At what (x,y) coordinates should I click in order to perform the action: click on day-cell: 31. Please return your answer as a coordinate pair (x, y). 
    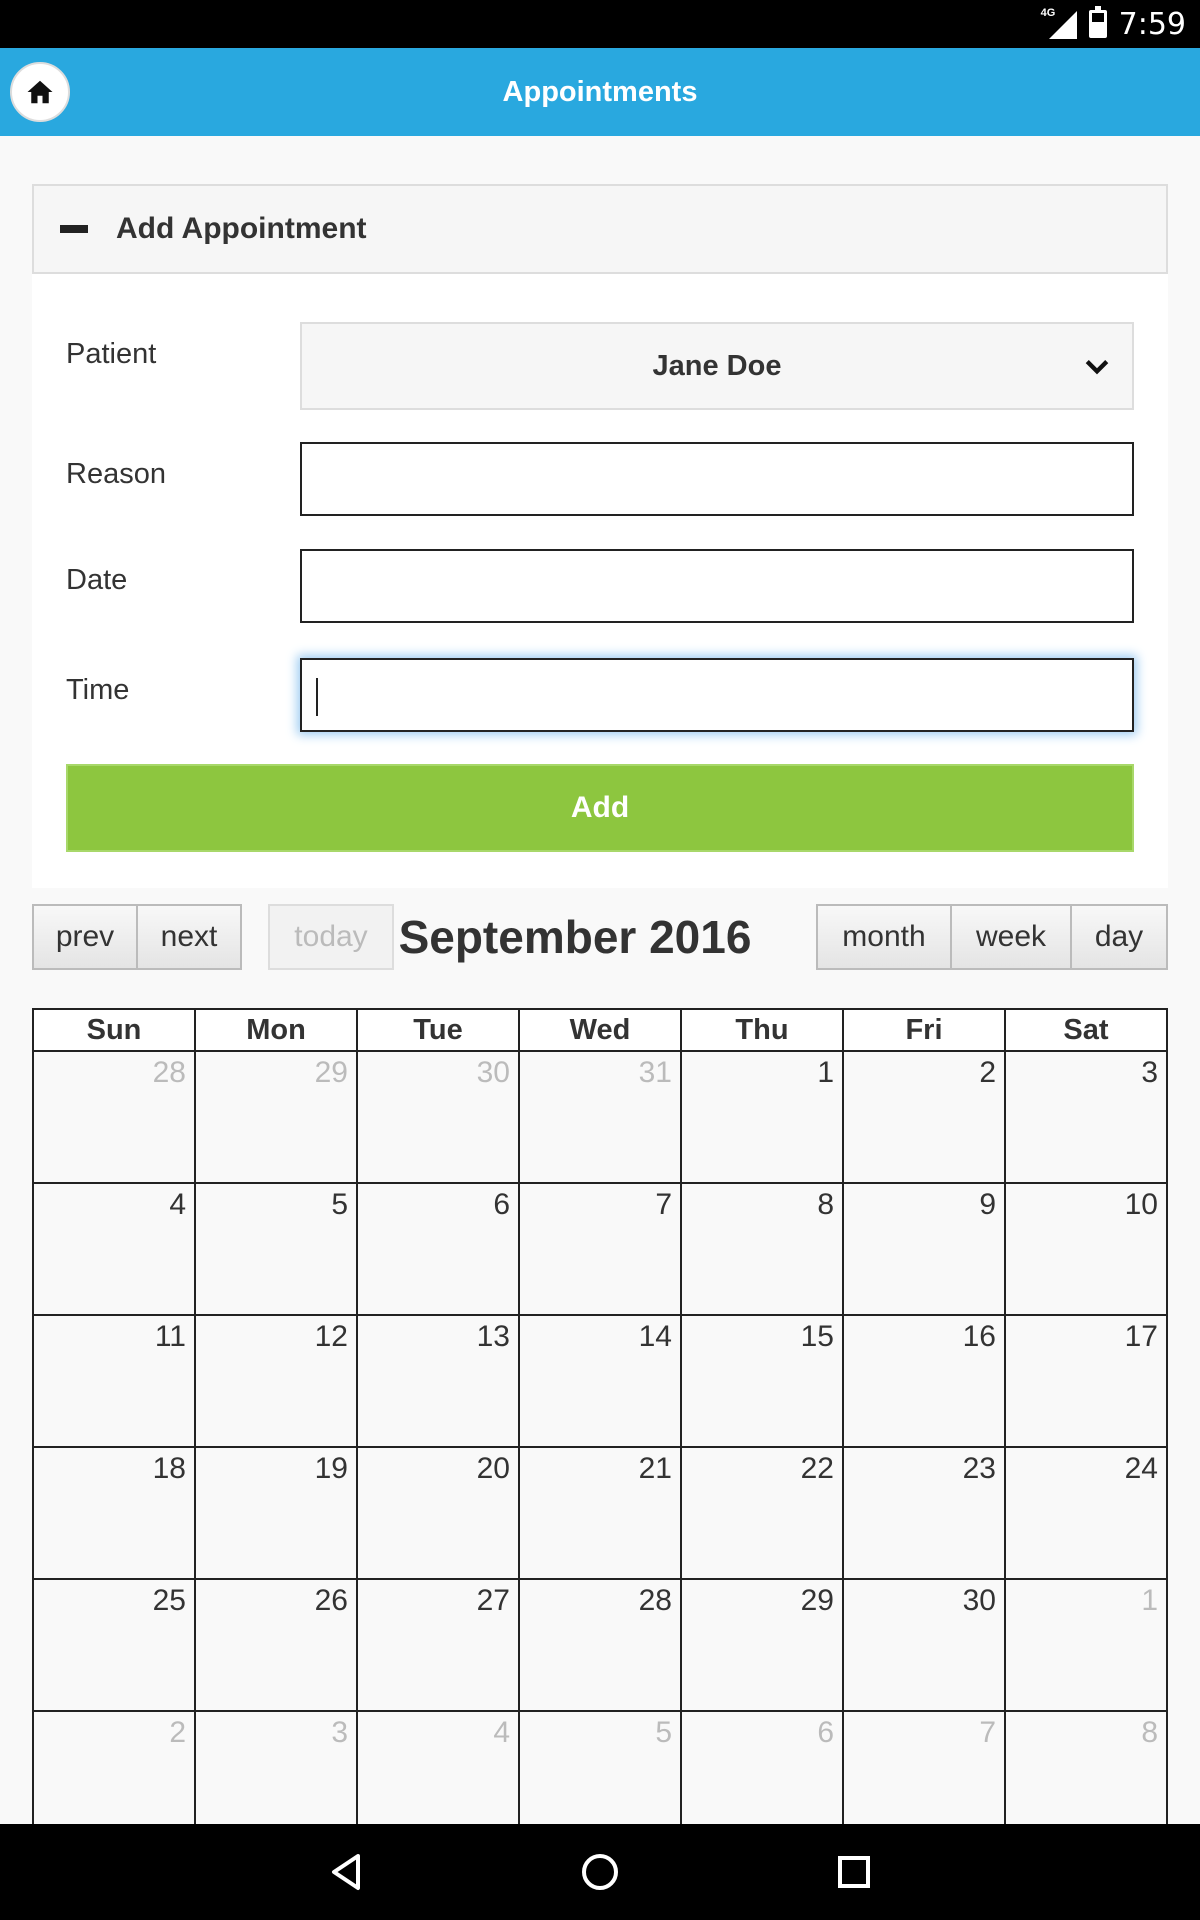
    Looking at the image, I should click on (600, 1117).